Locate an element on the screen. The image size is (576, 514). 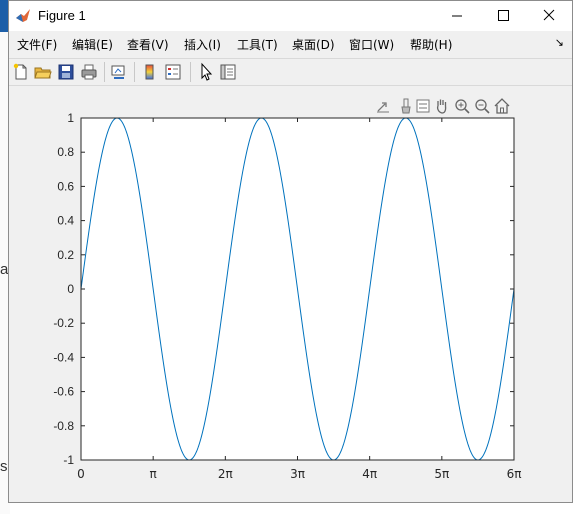
y-tick-label: 1 is located at coordinates (70, 118).